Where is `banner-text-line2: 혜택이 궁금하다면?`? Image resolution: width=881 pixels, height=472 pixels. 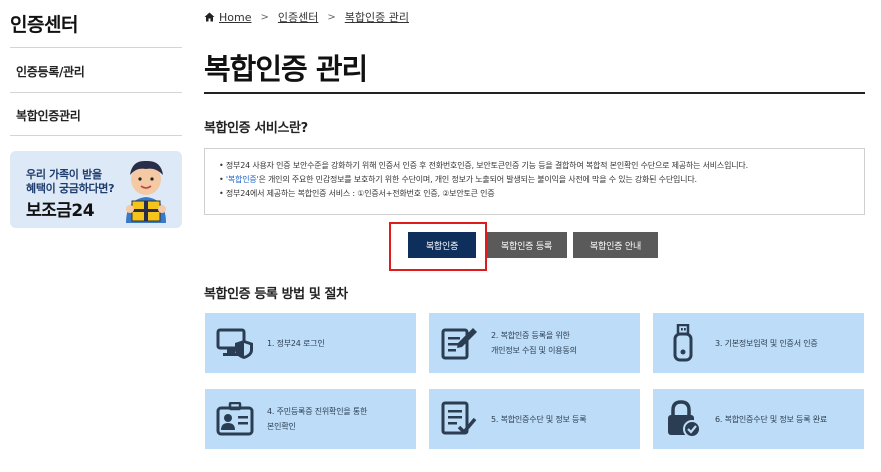
banner-text-line2: 혜택이 궁금하다면? is located at coordinates (70, 188).